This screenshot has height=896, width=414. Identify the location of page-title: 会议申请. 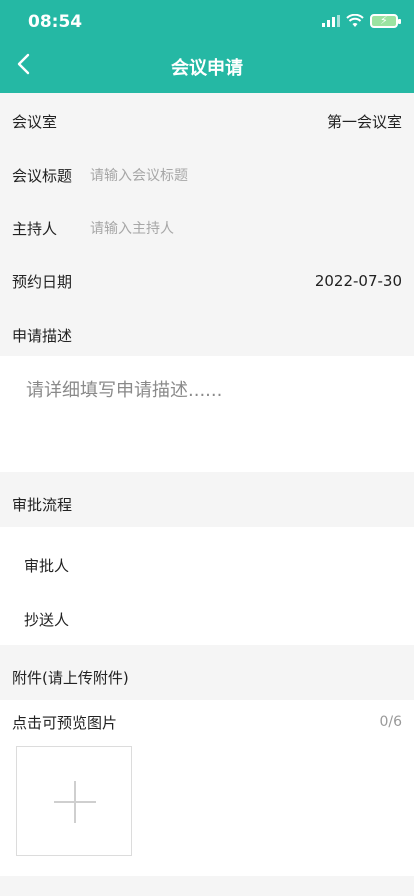
(207, 68).